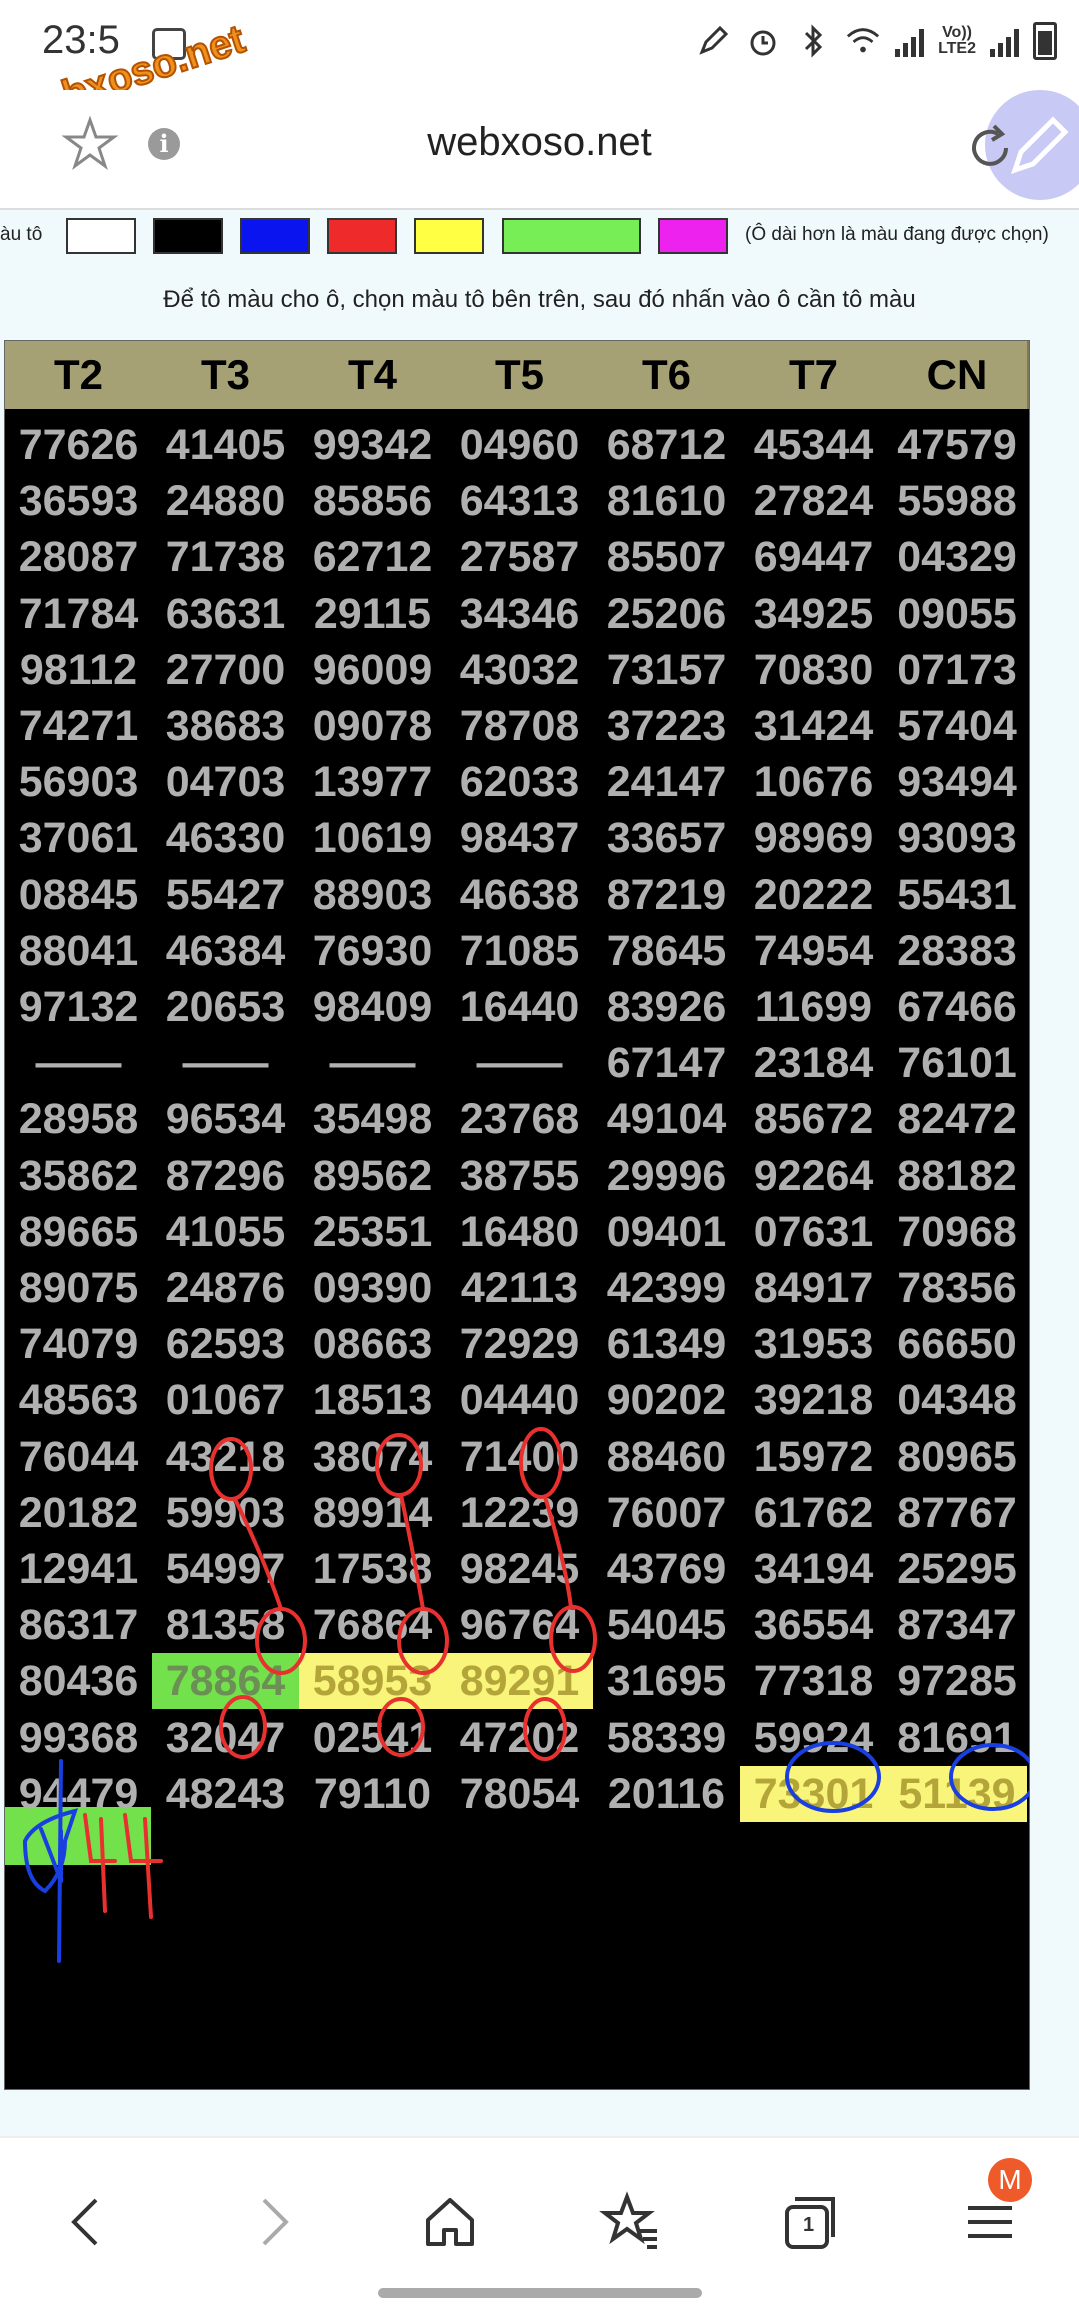  What do you see at coordinates (519, 1176) in the screenshot?
I see `result-cell: 38755` at bounding box center [519, 1176].